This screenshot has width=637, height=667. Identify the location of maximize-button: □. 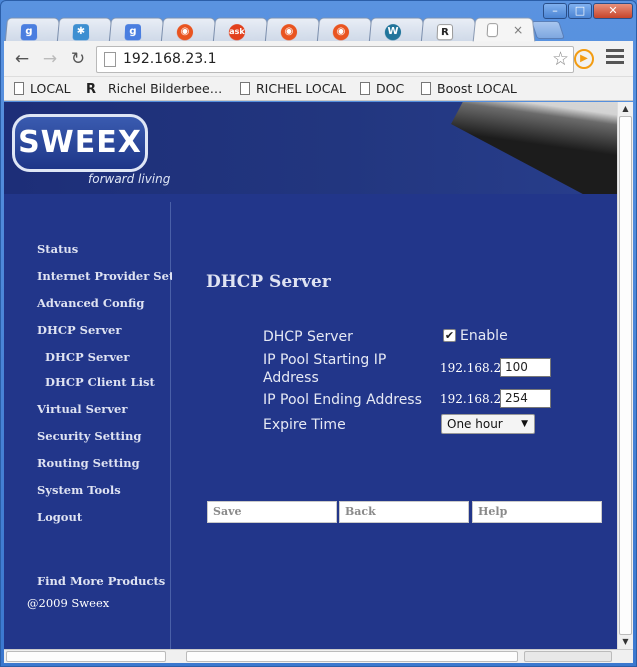
(580, 11).